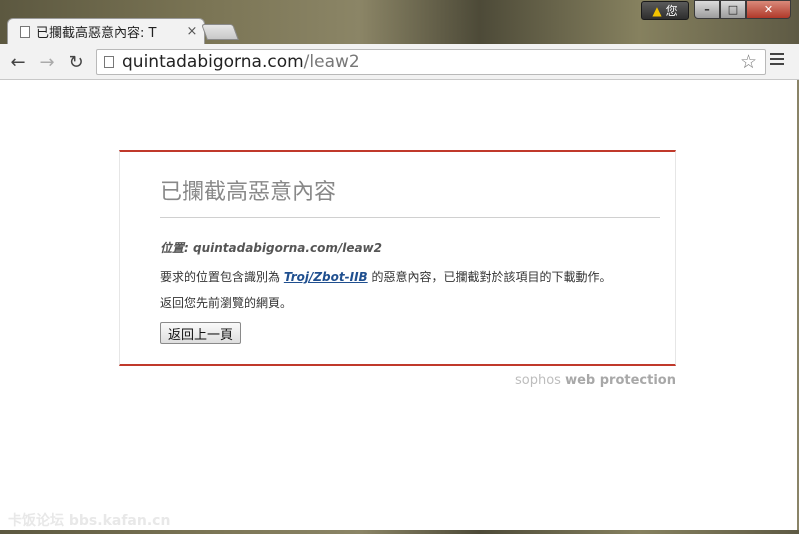 The width and height of the screenshot is (799, 534). What do you see at coordinates (431, 62) in the screenshot?
I see `address-bar: quintadabigorna.com/leaw2 ☆` at bounding box center [431, 62].